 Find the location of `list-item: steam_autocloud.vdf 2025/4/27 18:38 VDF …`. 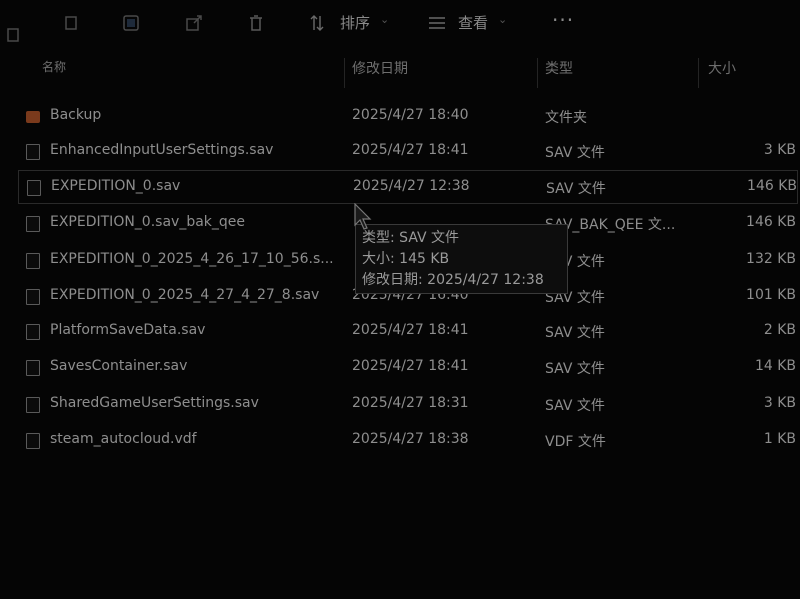

list-item: steam_autocloud.vdf 2025/4/27 18:38 VDF … is located at coordinates (408, 441).